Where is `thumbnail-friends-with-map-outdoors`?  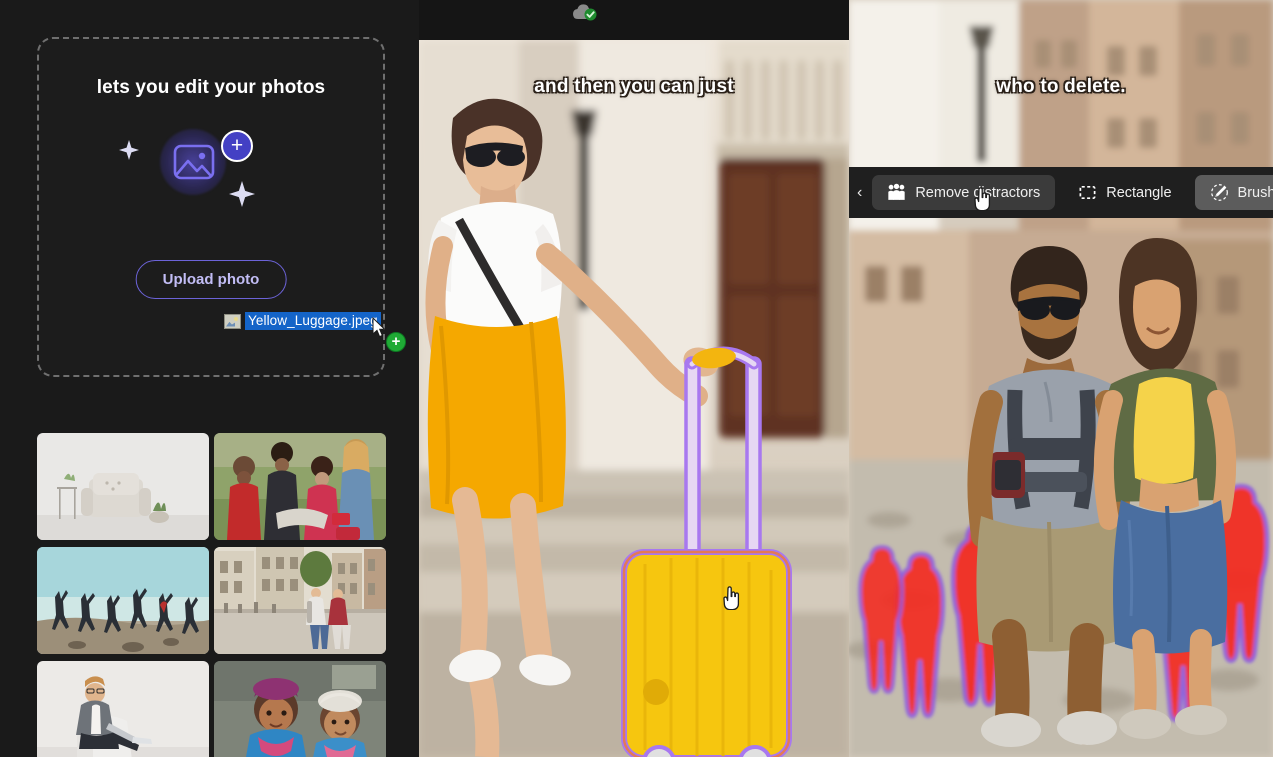 thumbnail-friends-with-map-outdoors is located at coordinates (300, 486).